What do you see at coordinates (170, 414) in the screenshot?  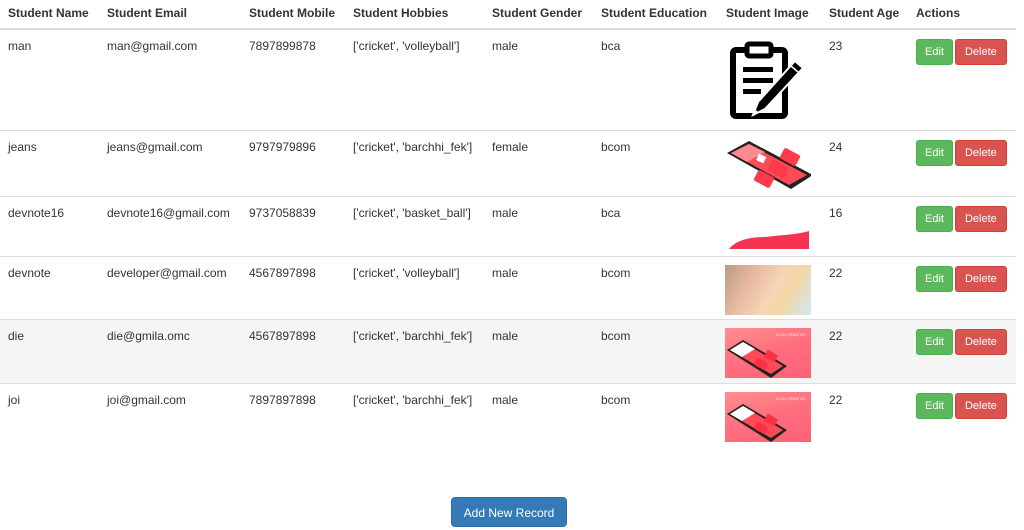 I see `cell-email: joi@gmail.com` at bounding box center [170, 414].